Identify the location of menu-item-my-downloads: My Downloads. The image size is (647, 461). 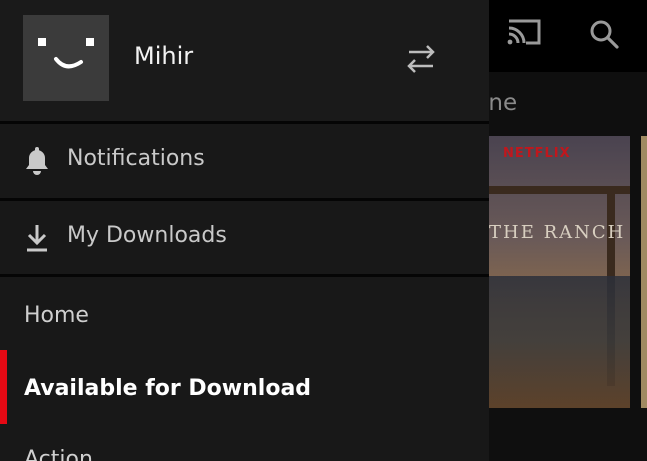
(244, 238).